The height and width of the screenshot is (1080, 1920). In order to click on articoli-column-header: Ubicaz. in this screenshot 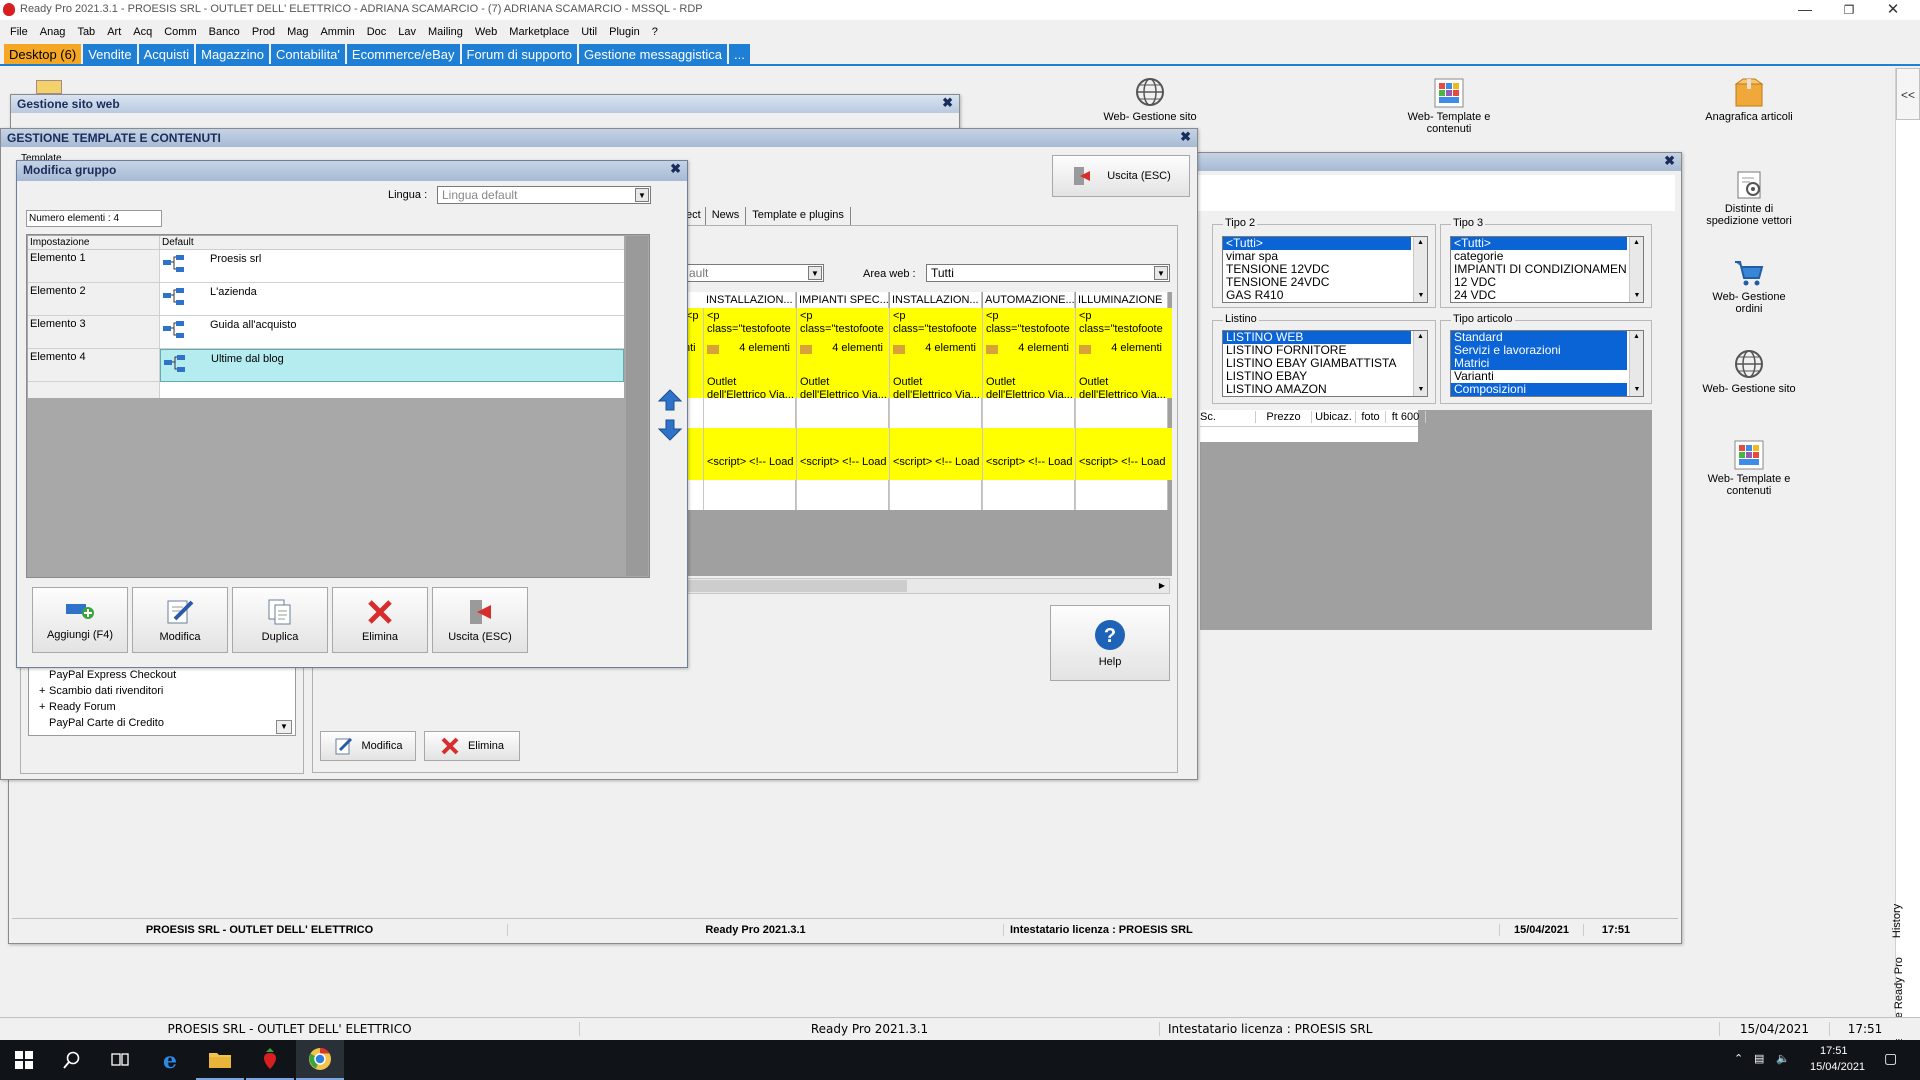, I will do `click(1334, 417)`.